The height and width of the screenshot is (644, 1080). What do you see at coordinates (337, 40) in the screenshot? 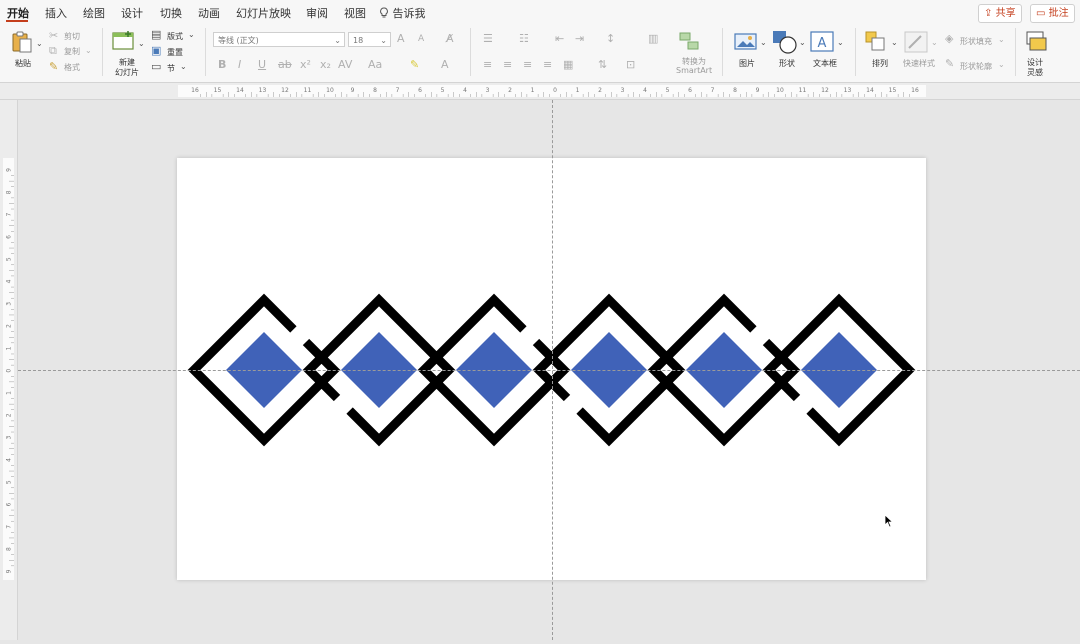
I see `font-name-chevron-icon: ⌄` at bounding box center [337, 40].